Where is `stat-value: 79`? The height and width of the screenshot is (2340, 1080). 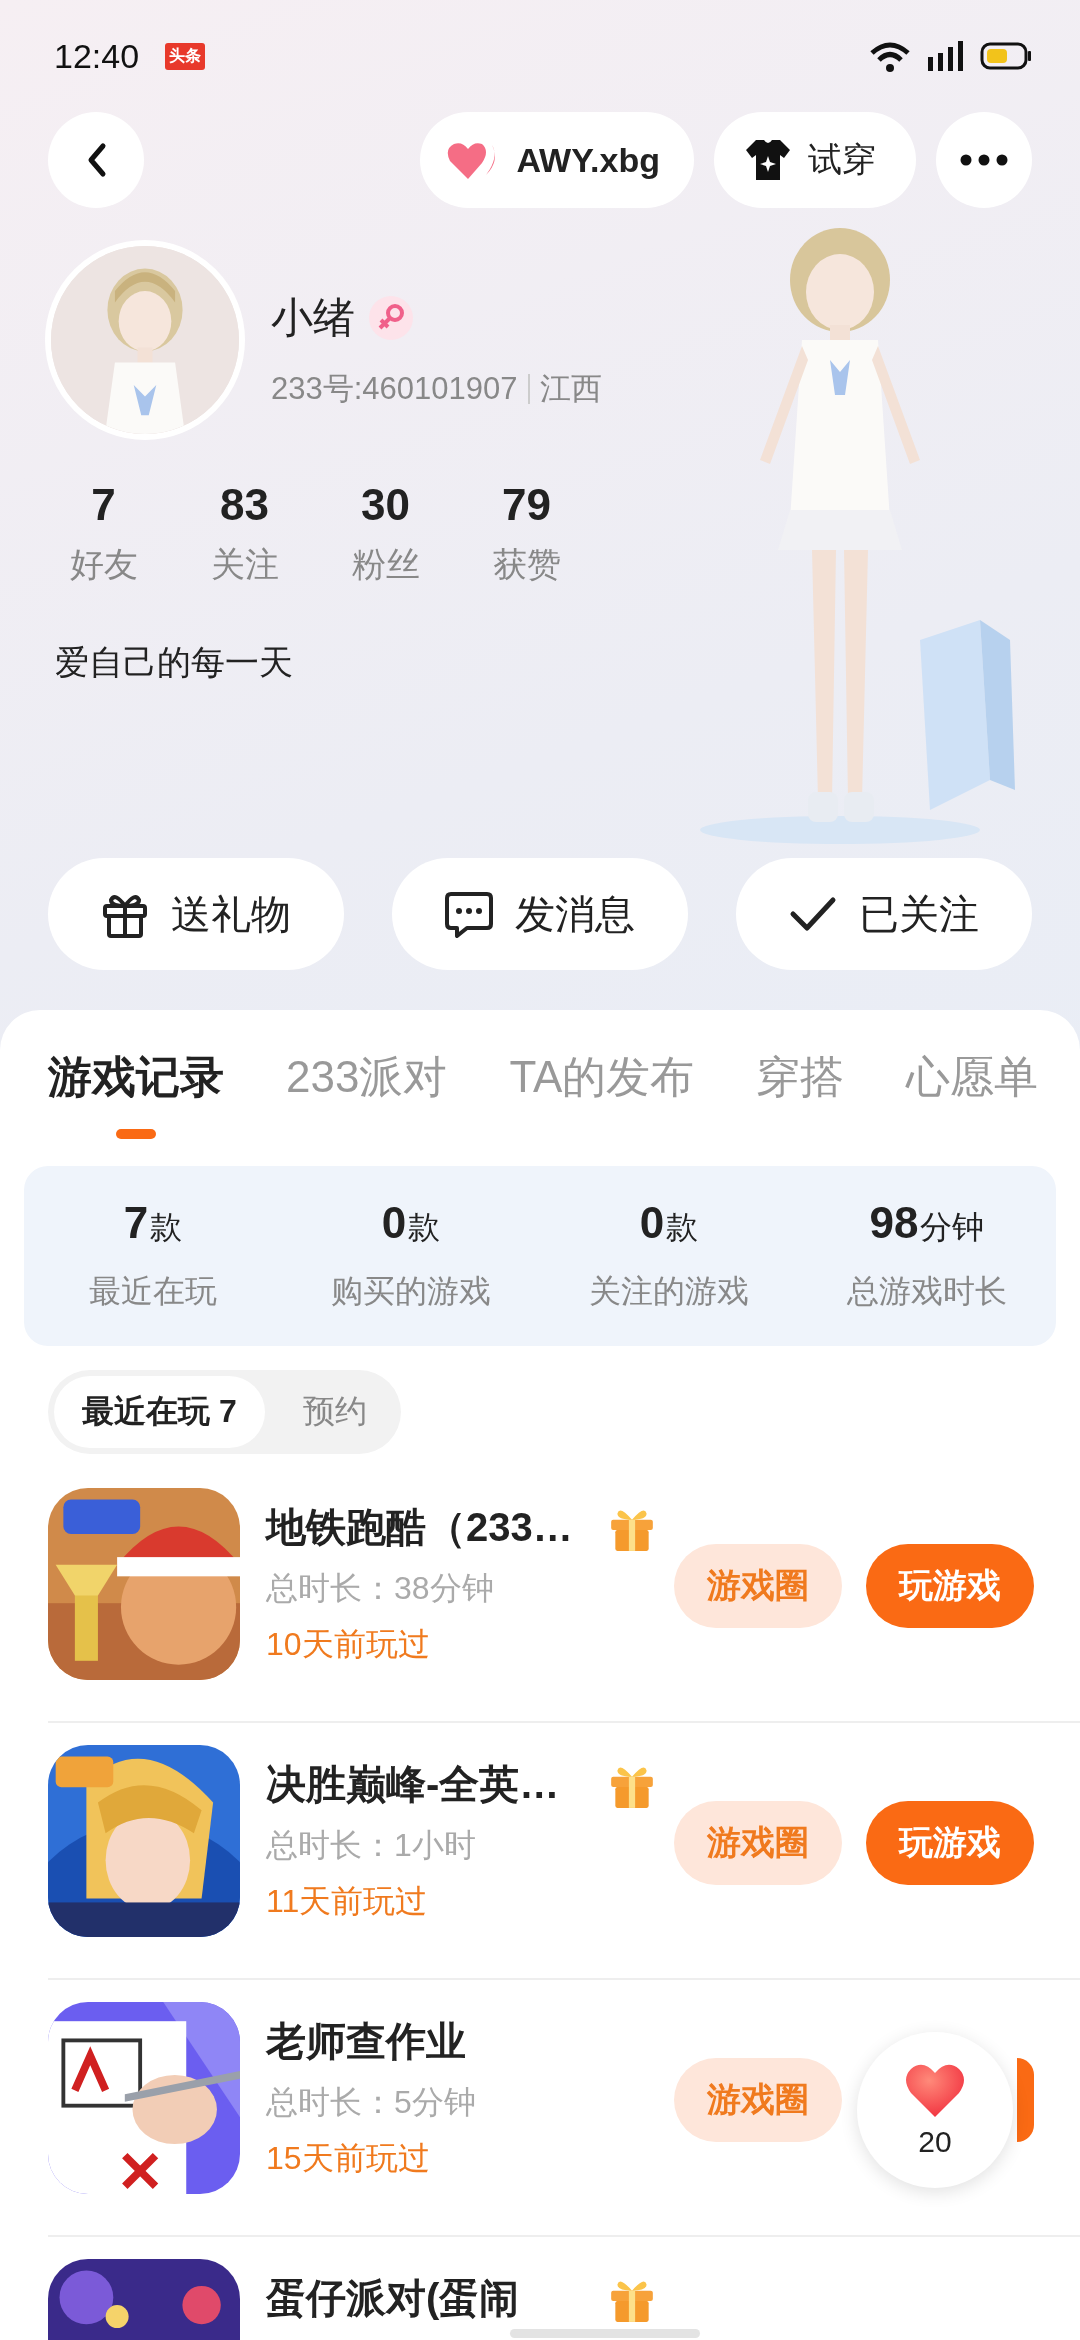 stat-value: 79 is located at coordinates (526, 505).